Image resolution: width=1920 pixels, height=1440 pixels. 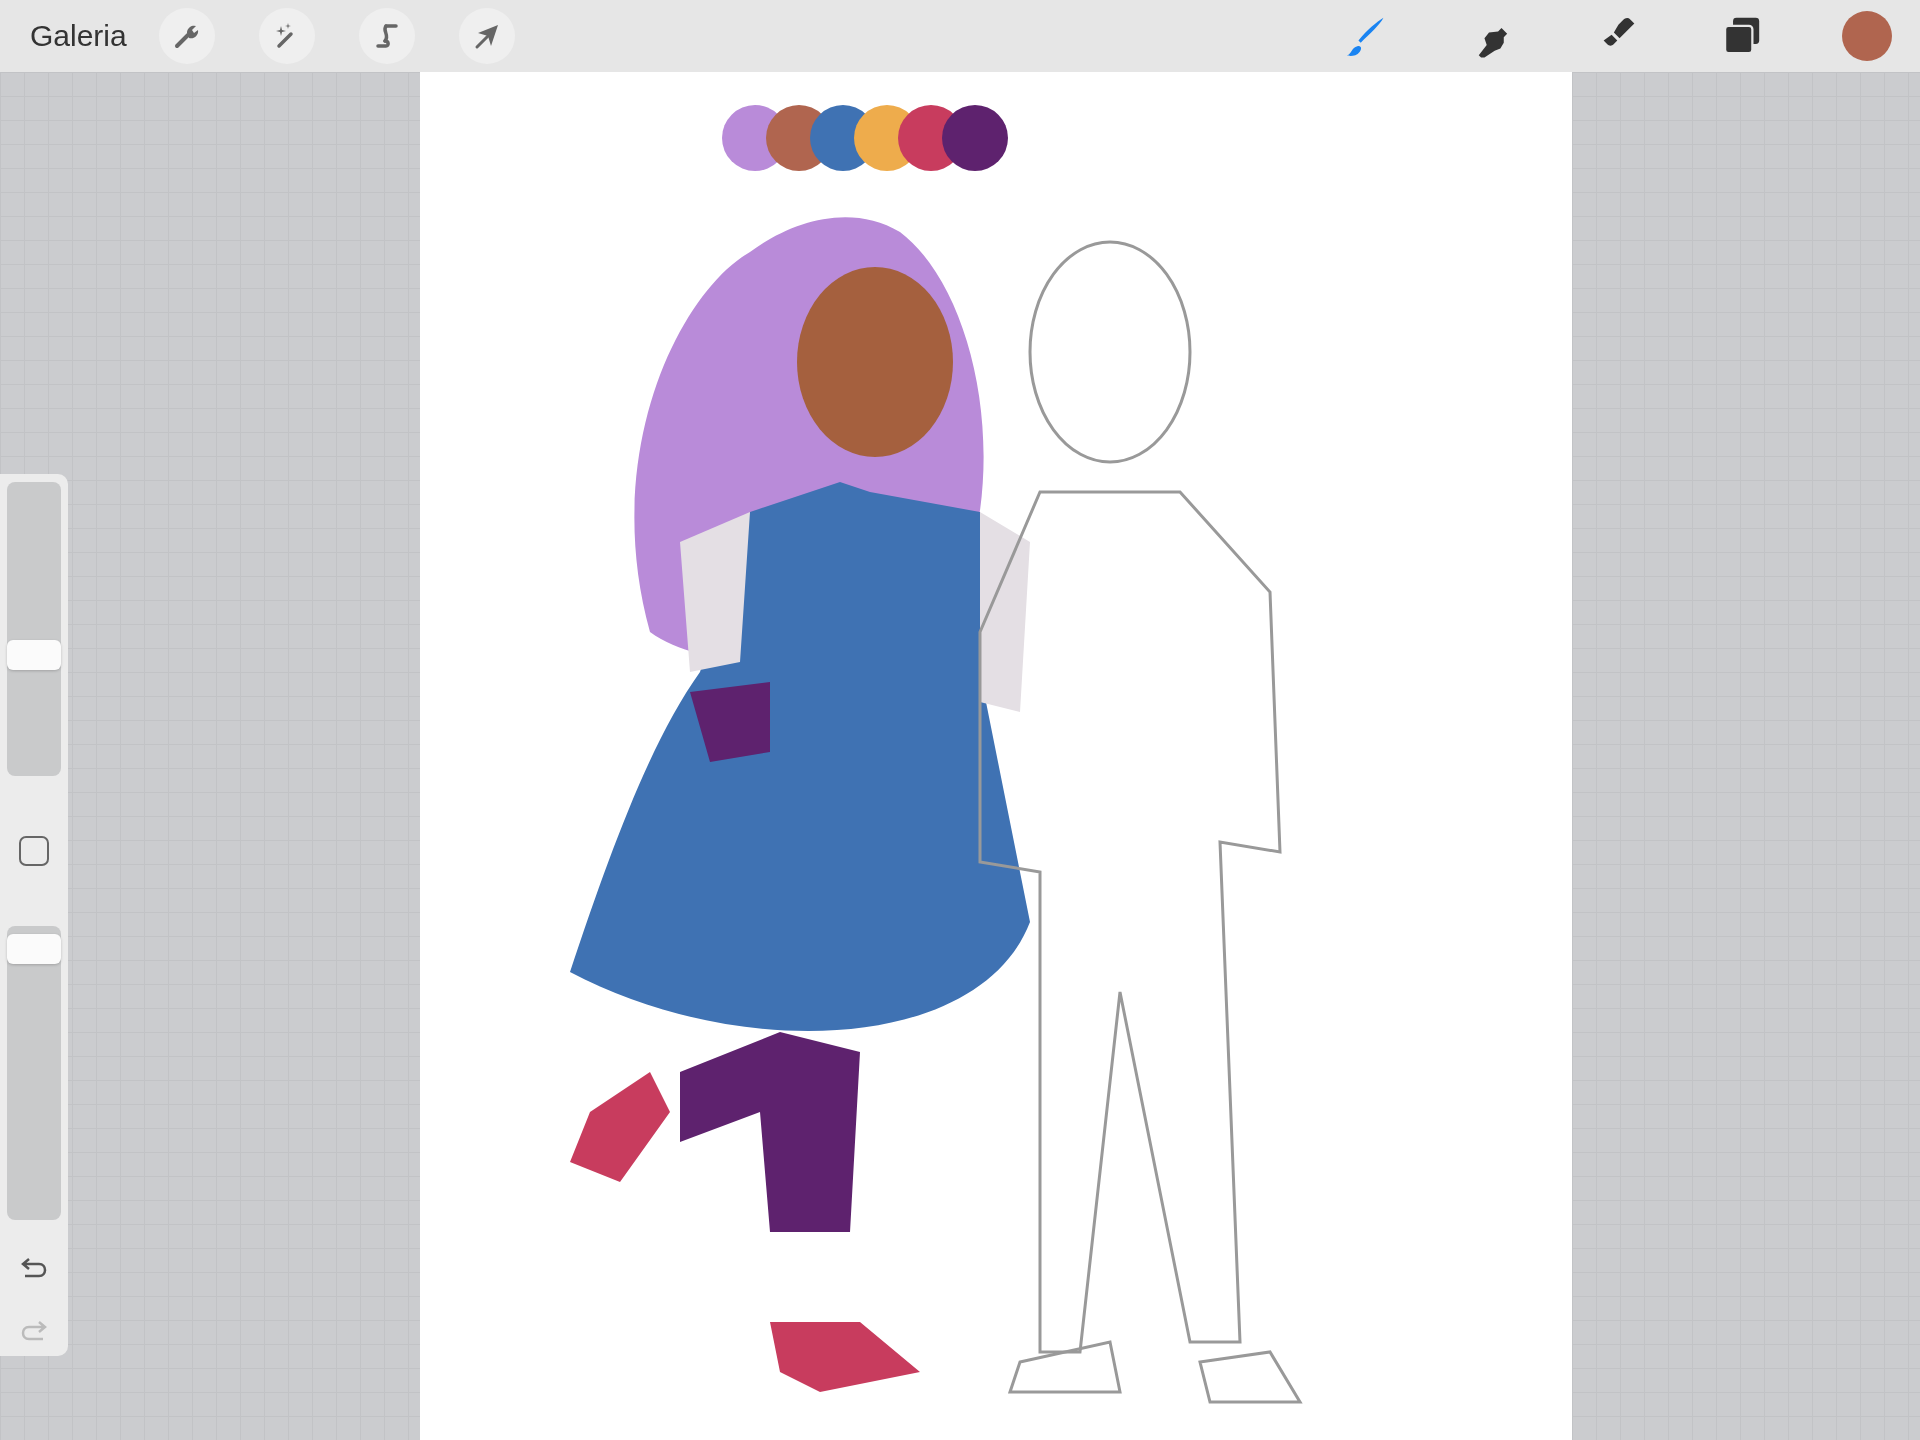 What do you see at coordinates (34, 629) in the screenshot?
I see `brush-size-slider` at bounding box center [34, 629].